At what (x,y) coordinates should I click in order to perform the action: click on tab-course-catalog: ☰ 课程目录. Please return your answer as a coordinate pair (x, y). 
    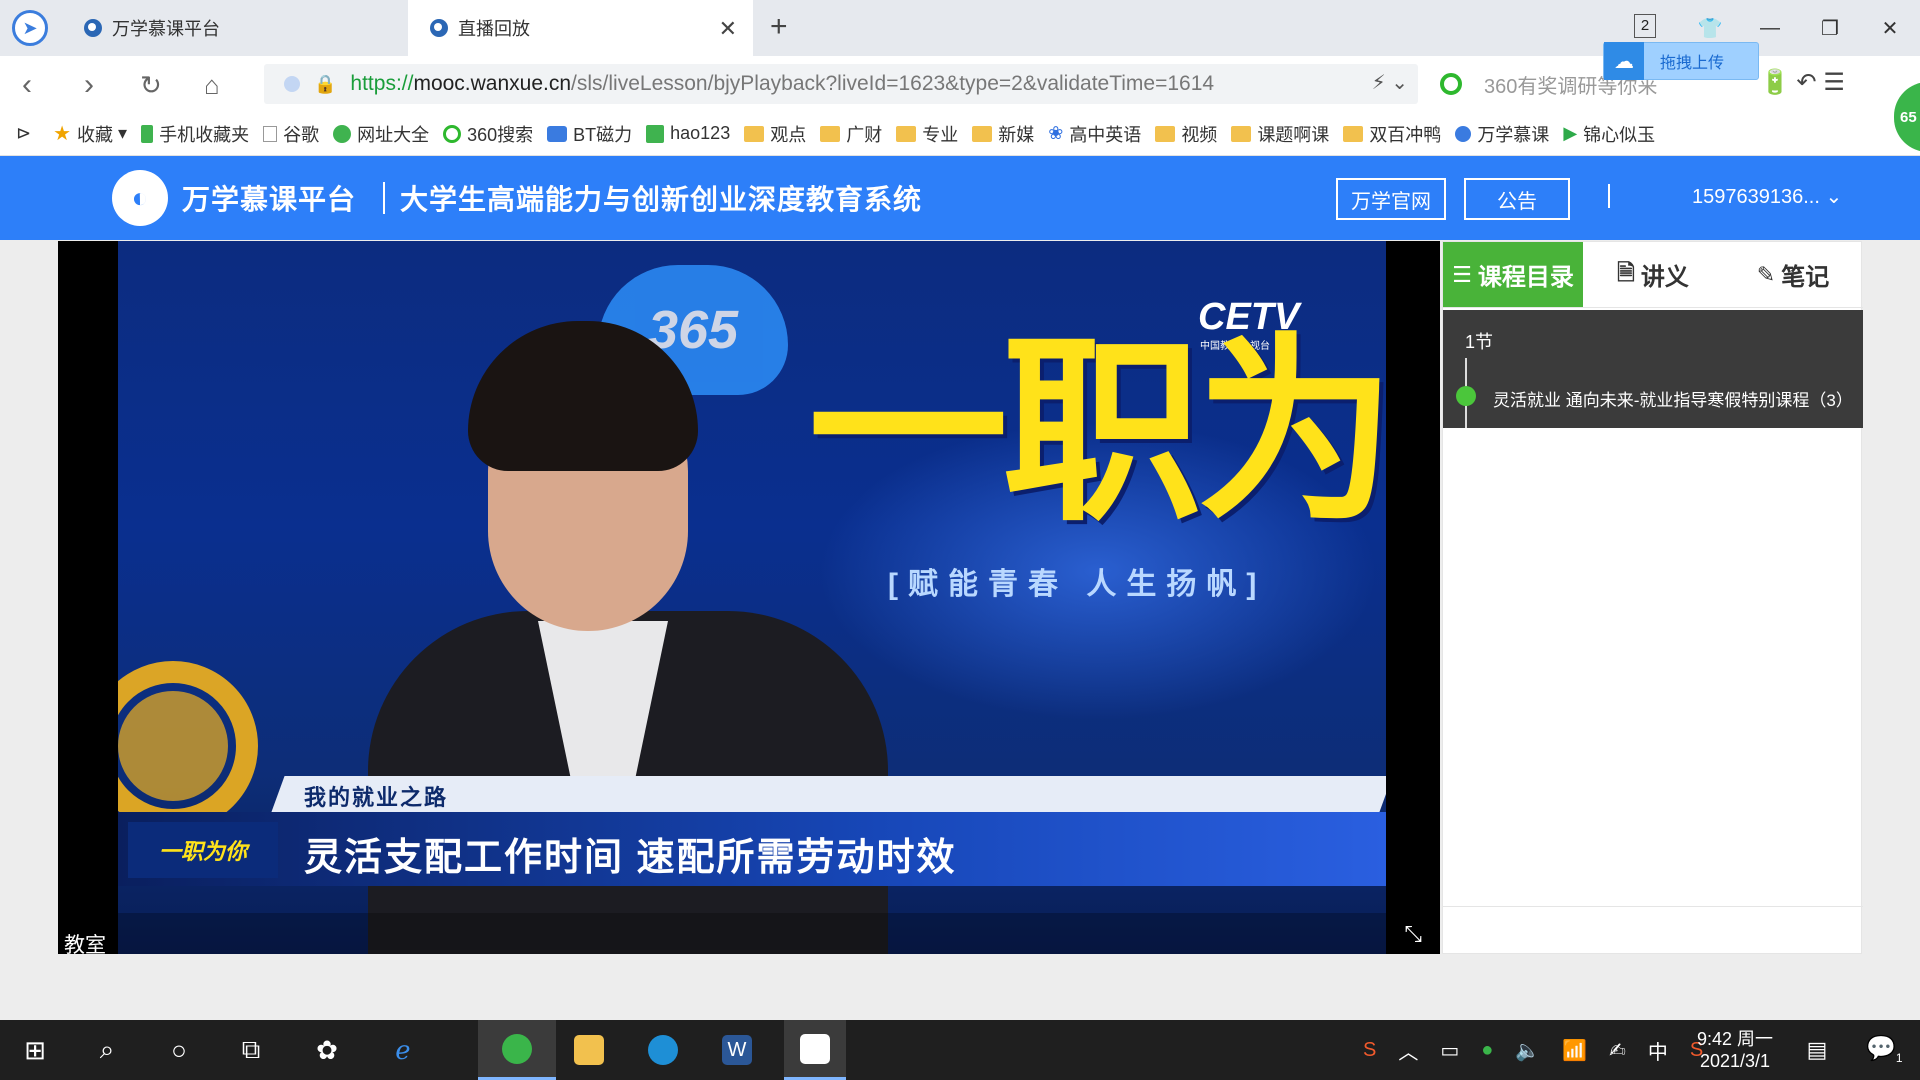
    Looking at the image, I should click on (1513, 274).